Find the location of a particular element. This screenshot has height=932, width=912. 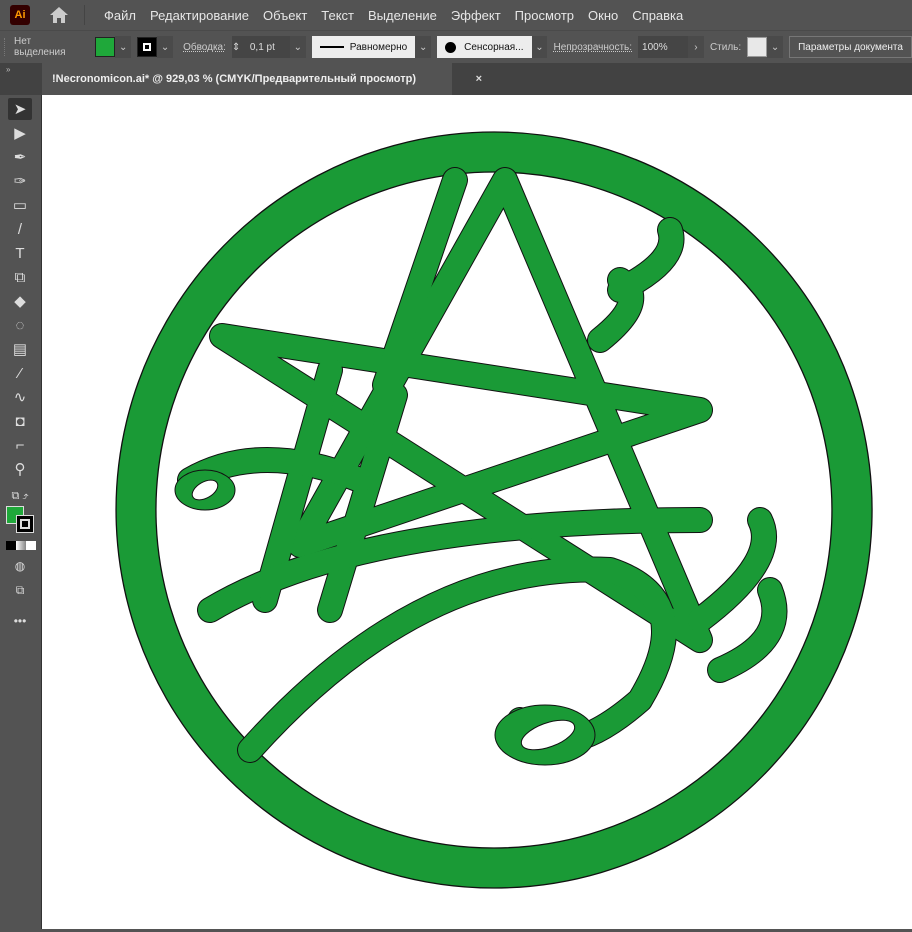

stroke-profile-value: Равномерно is located at coordinates (378, 47).